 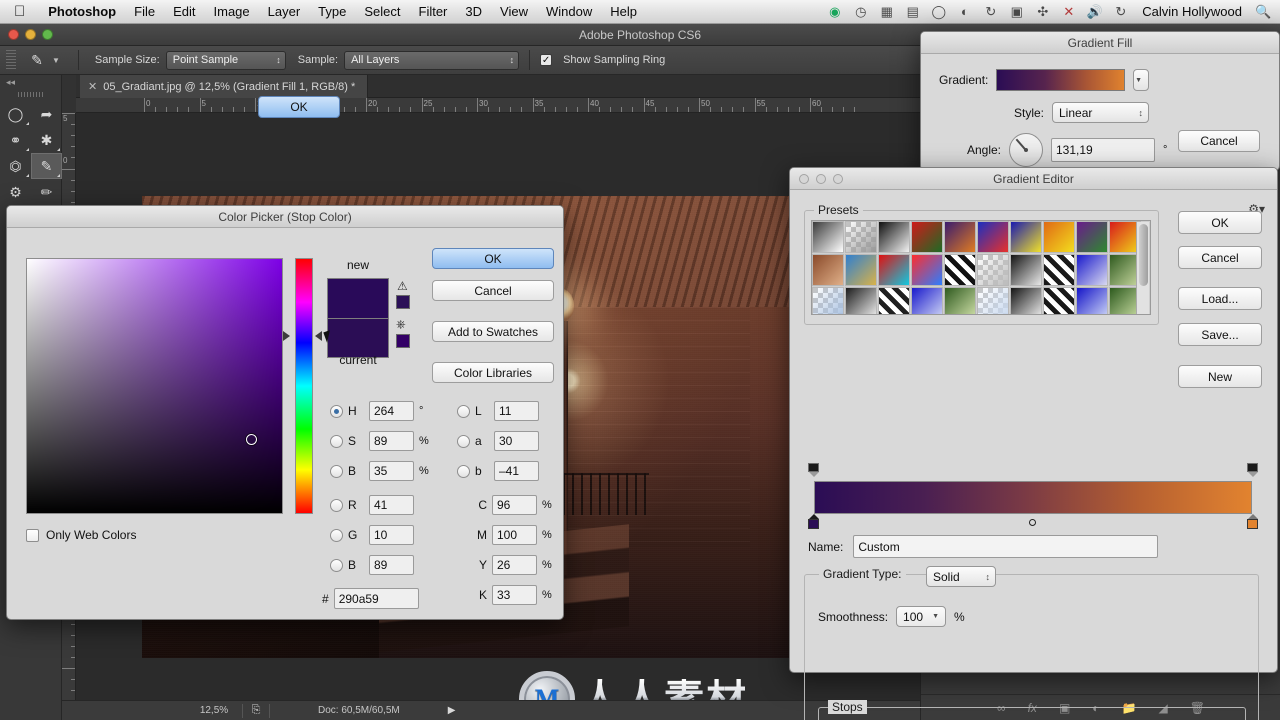 What do you see at coordinates (391, 505) in the screenshot?
I see `rgb-r-input: 41` at bounding box center [391, 505].